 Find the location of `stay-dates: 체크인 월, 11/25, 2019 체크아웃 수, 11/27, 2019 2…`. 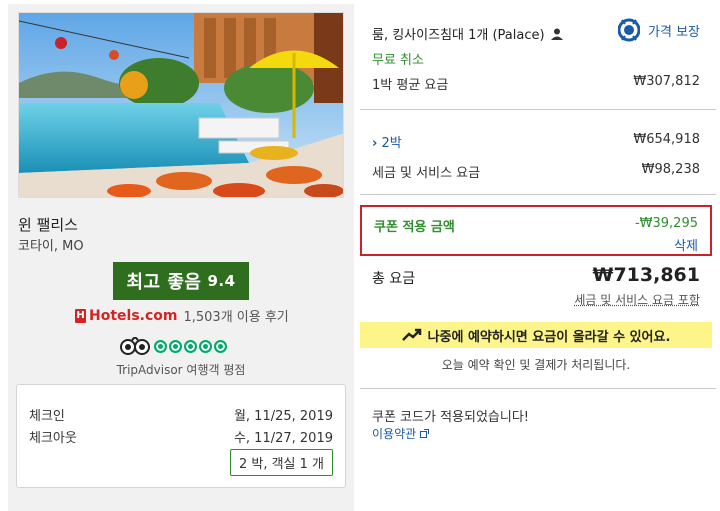

stay-dates: 체크인 월, 11/25, 2019 체크아웃 수, 11/27, 2019 2… is located at coordinates (181, 436).